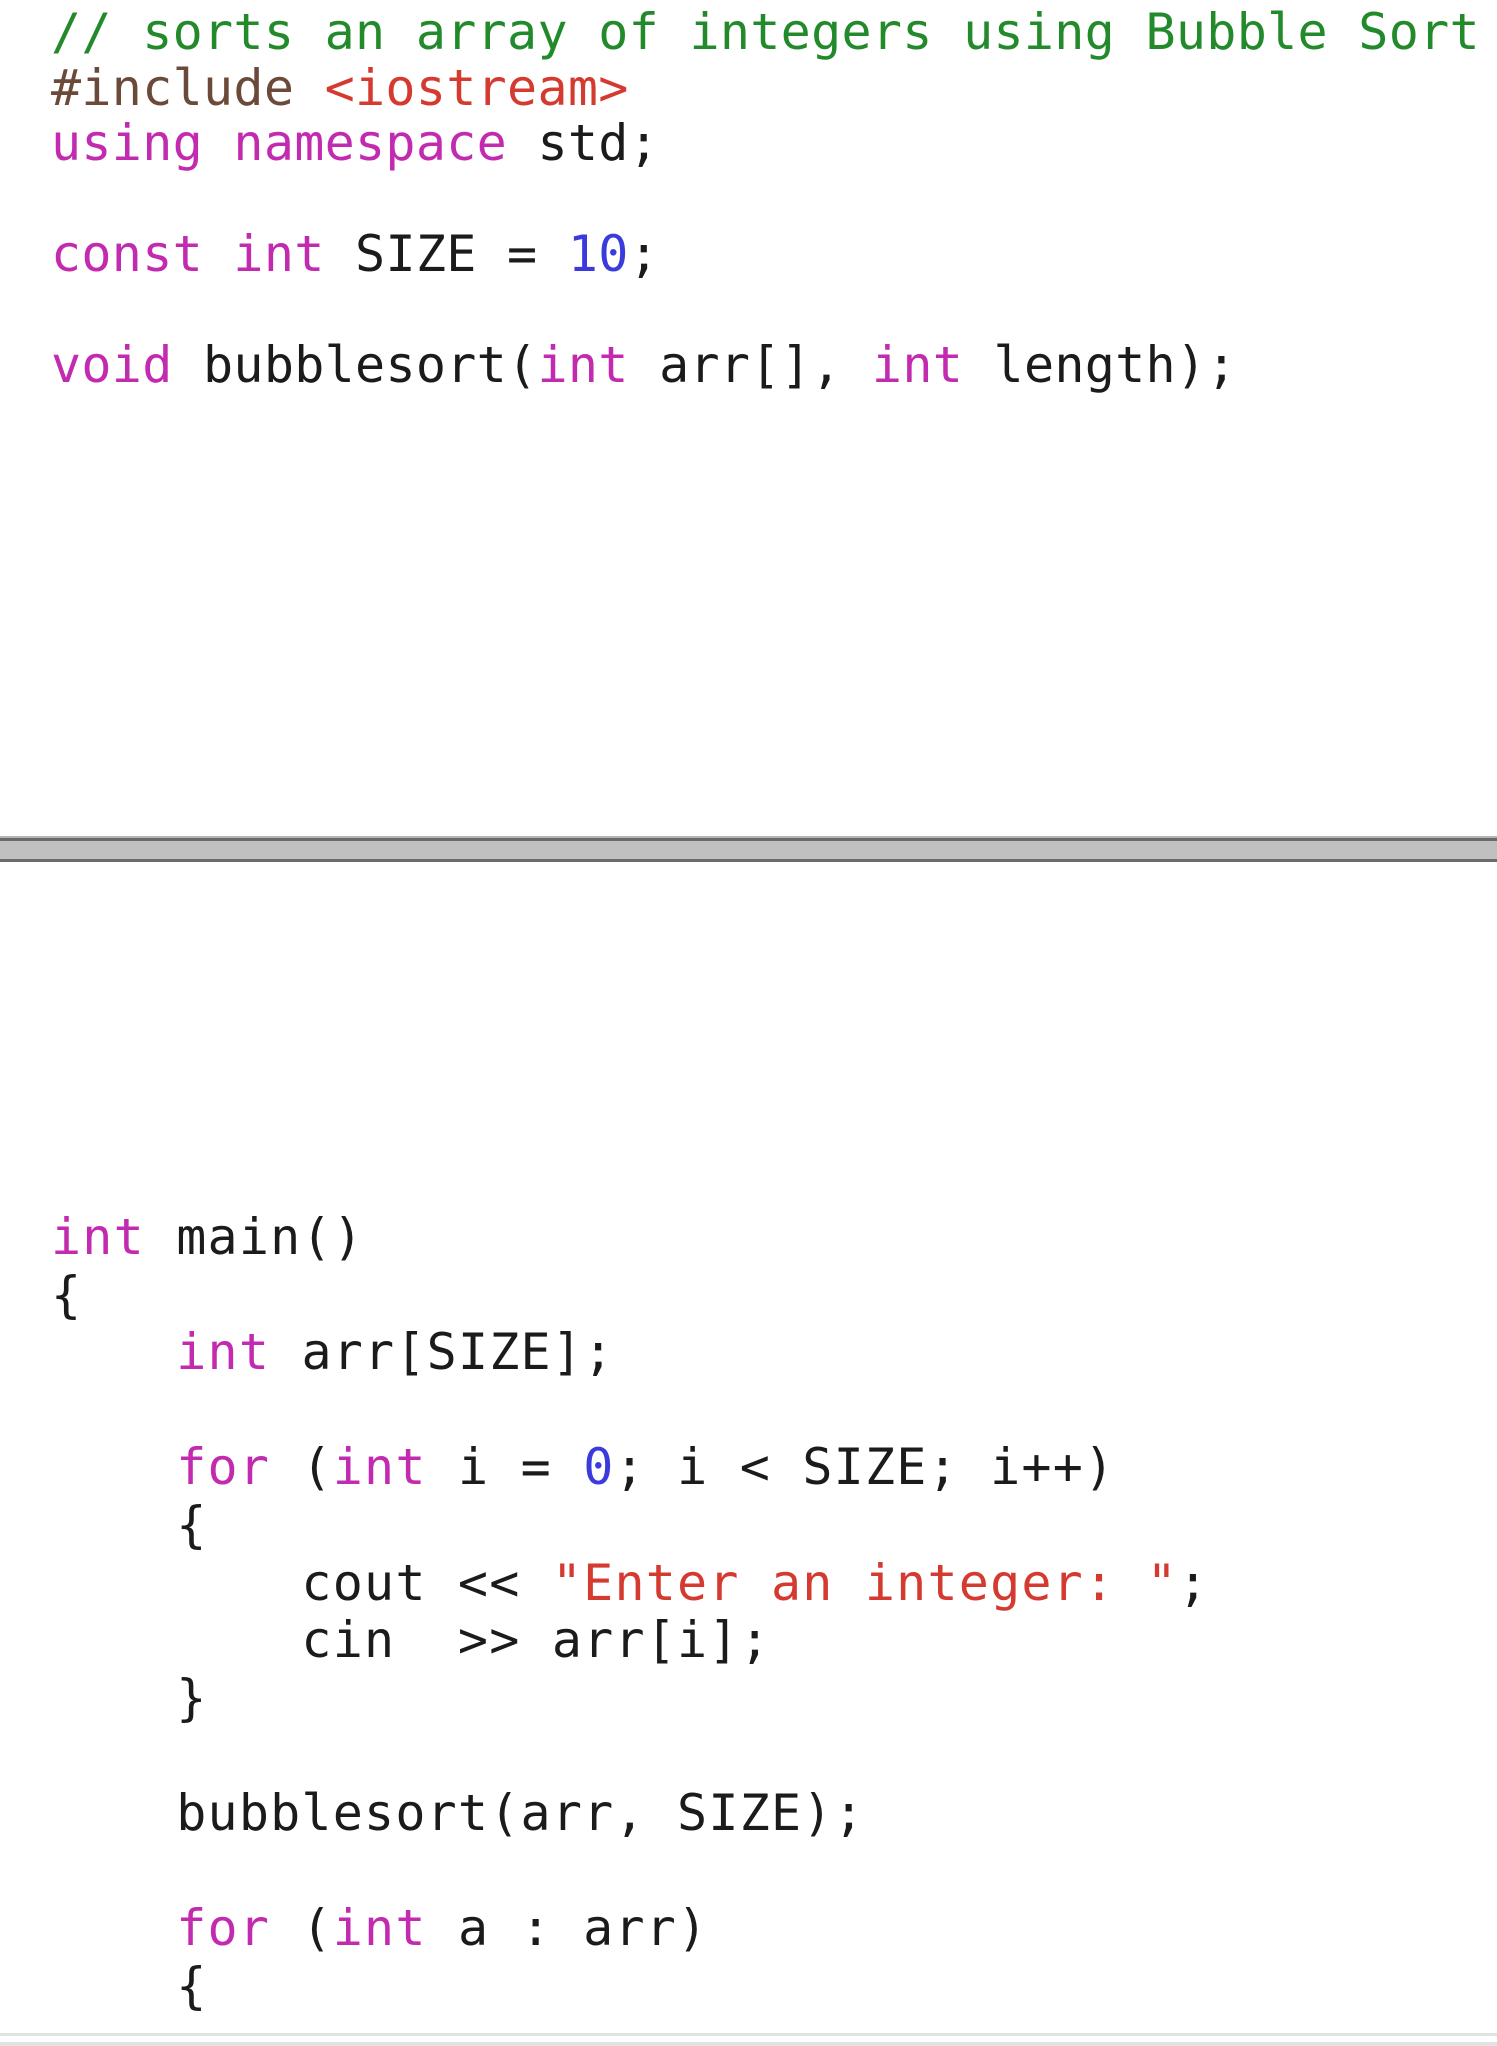  What do you see at coordinates (748, 2039) in the screenshot?
I see `editor-bottom-border` at bounding box center [748, 2039].